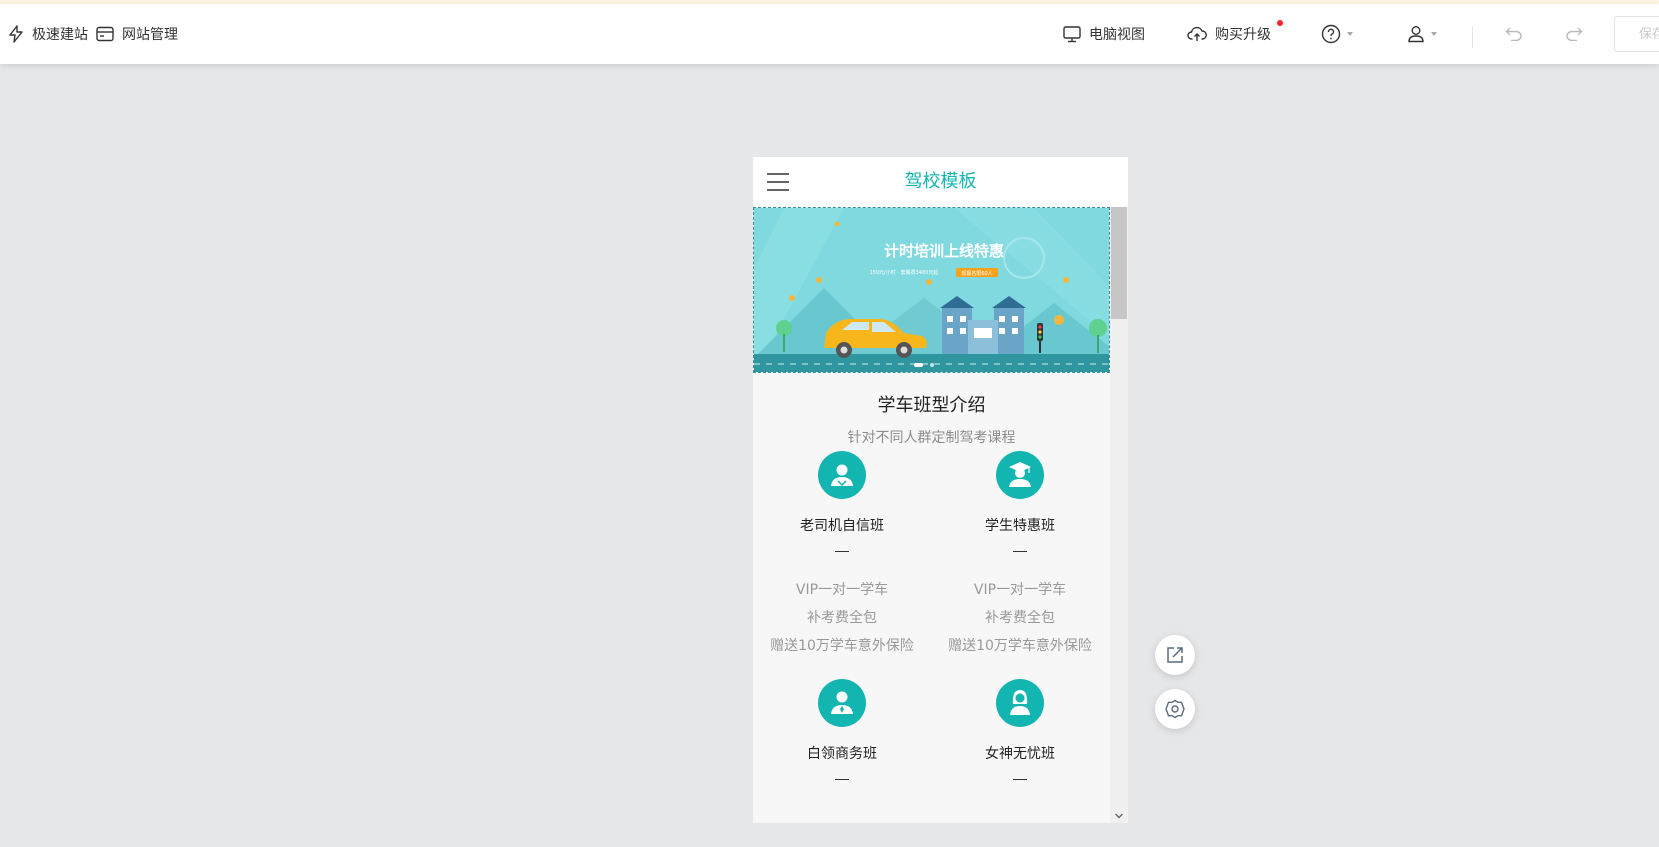  I want to click on buy-upgrade-button: 购买升级, so click(1229, 34).